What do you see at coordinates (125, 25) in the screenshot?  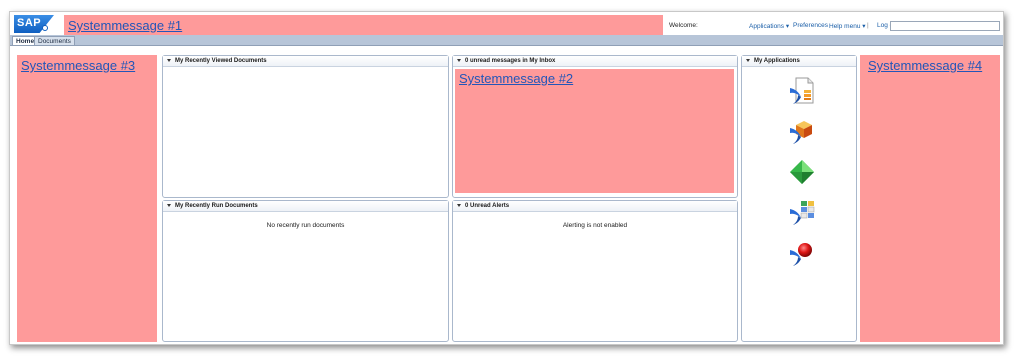 I see `system-message-1-text: Systemmessage #1` at bounding box center [125, 25].